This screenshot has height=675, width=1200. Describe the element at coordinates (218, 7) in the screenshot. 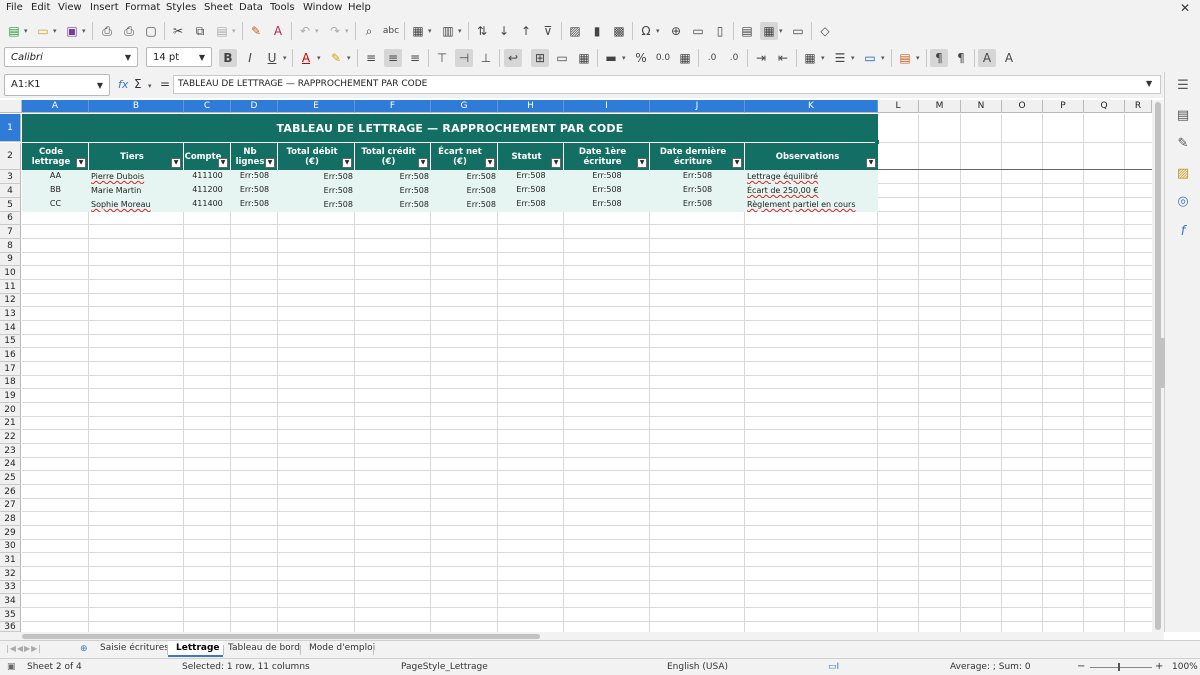

I see `menu-sheet: Sheet` at that location.